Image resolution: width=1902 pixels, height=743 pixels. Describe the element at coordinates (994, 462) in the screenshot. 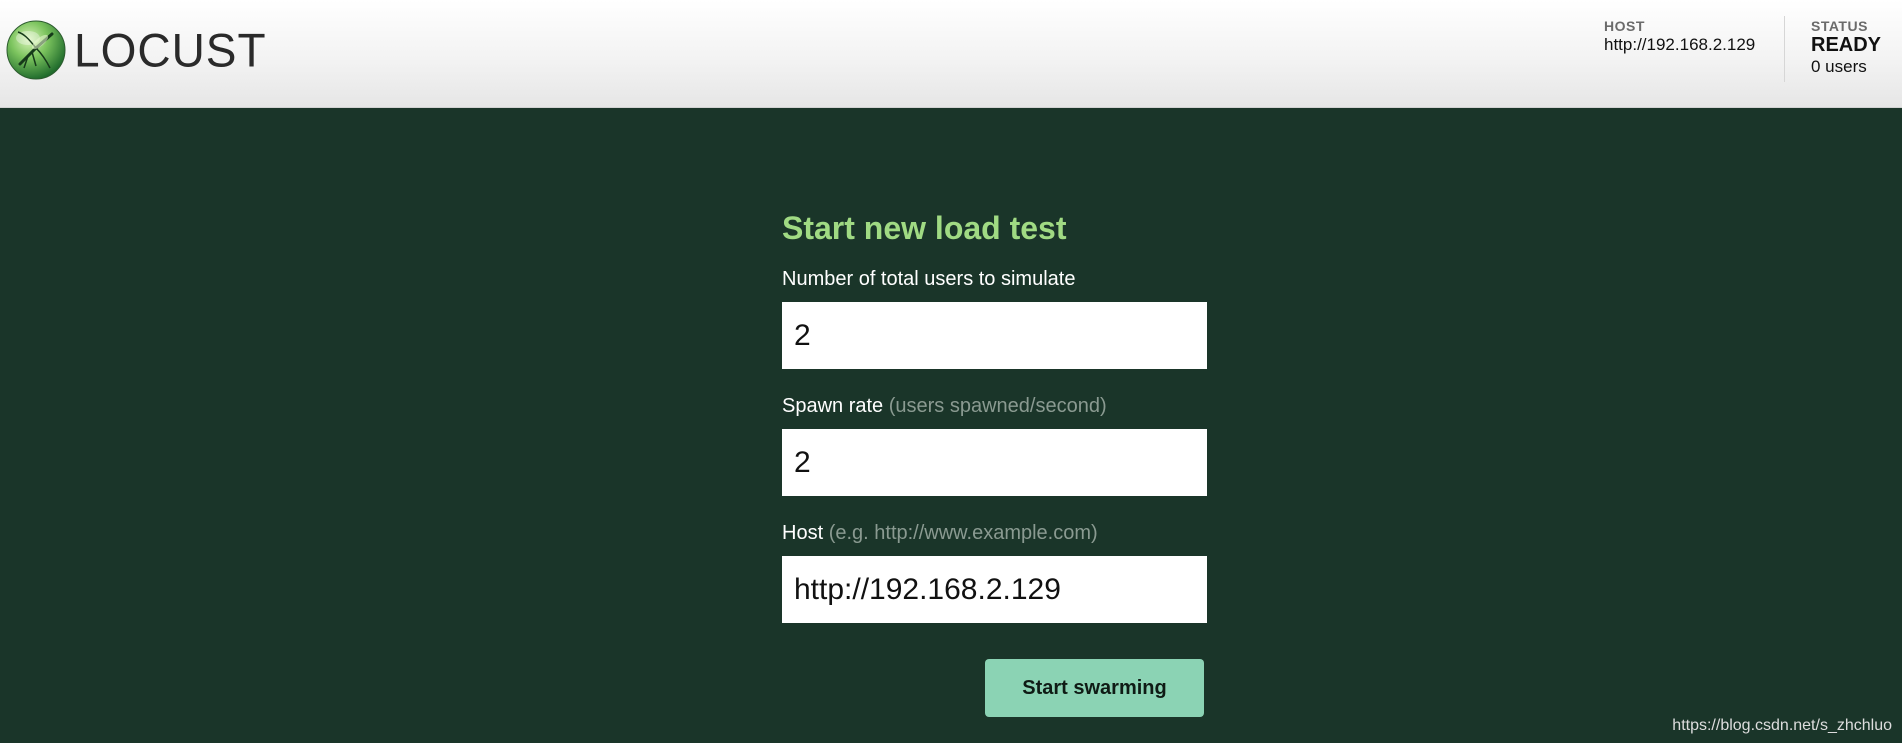

I see `spawn-rate-input` at that location.